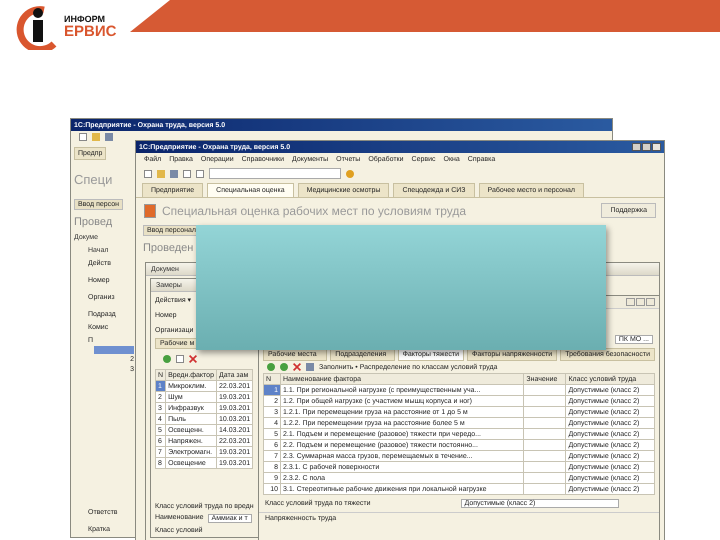 The image size is (720, 540). Describe the element at coordinates (85, 19) in the screenshot. I see `logo-text: ИНФОРМ` at that location.